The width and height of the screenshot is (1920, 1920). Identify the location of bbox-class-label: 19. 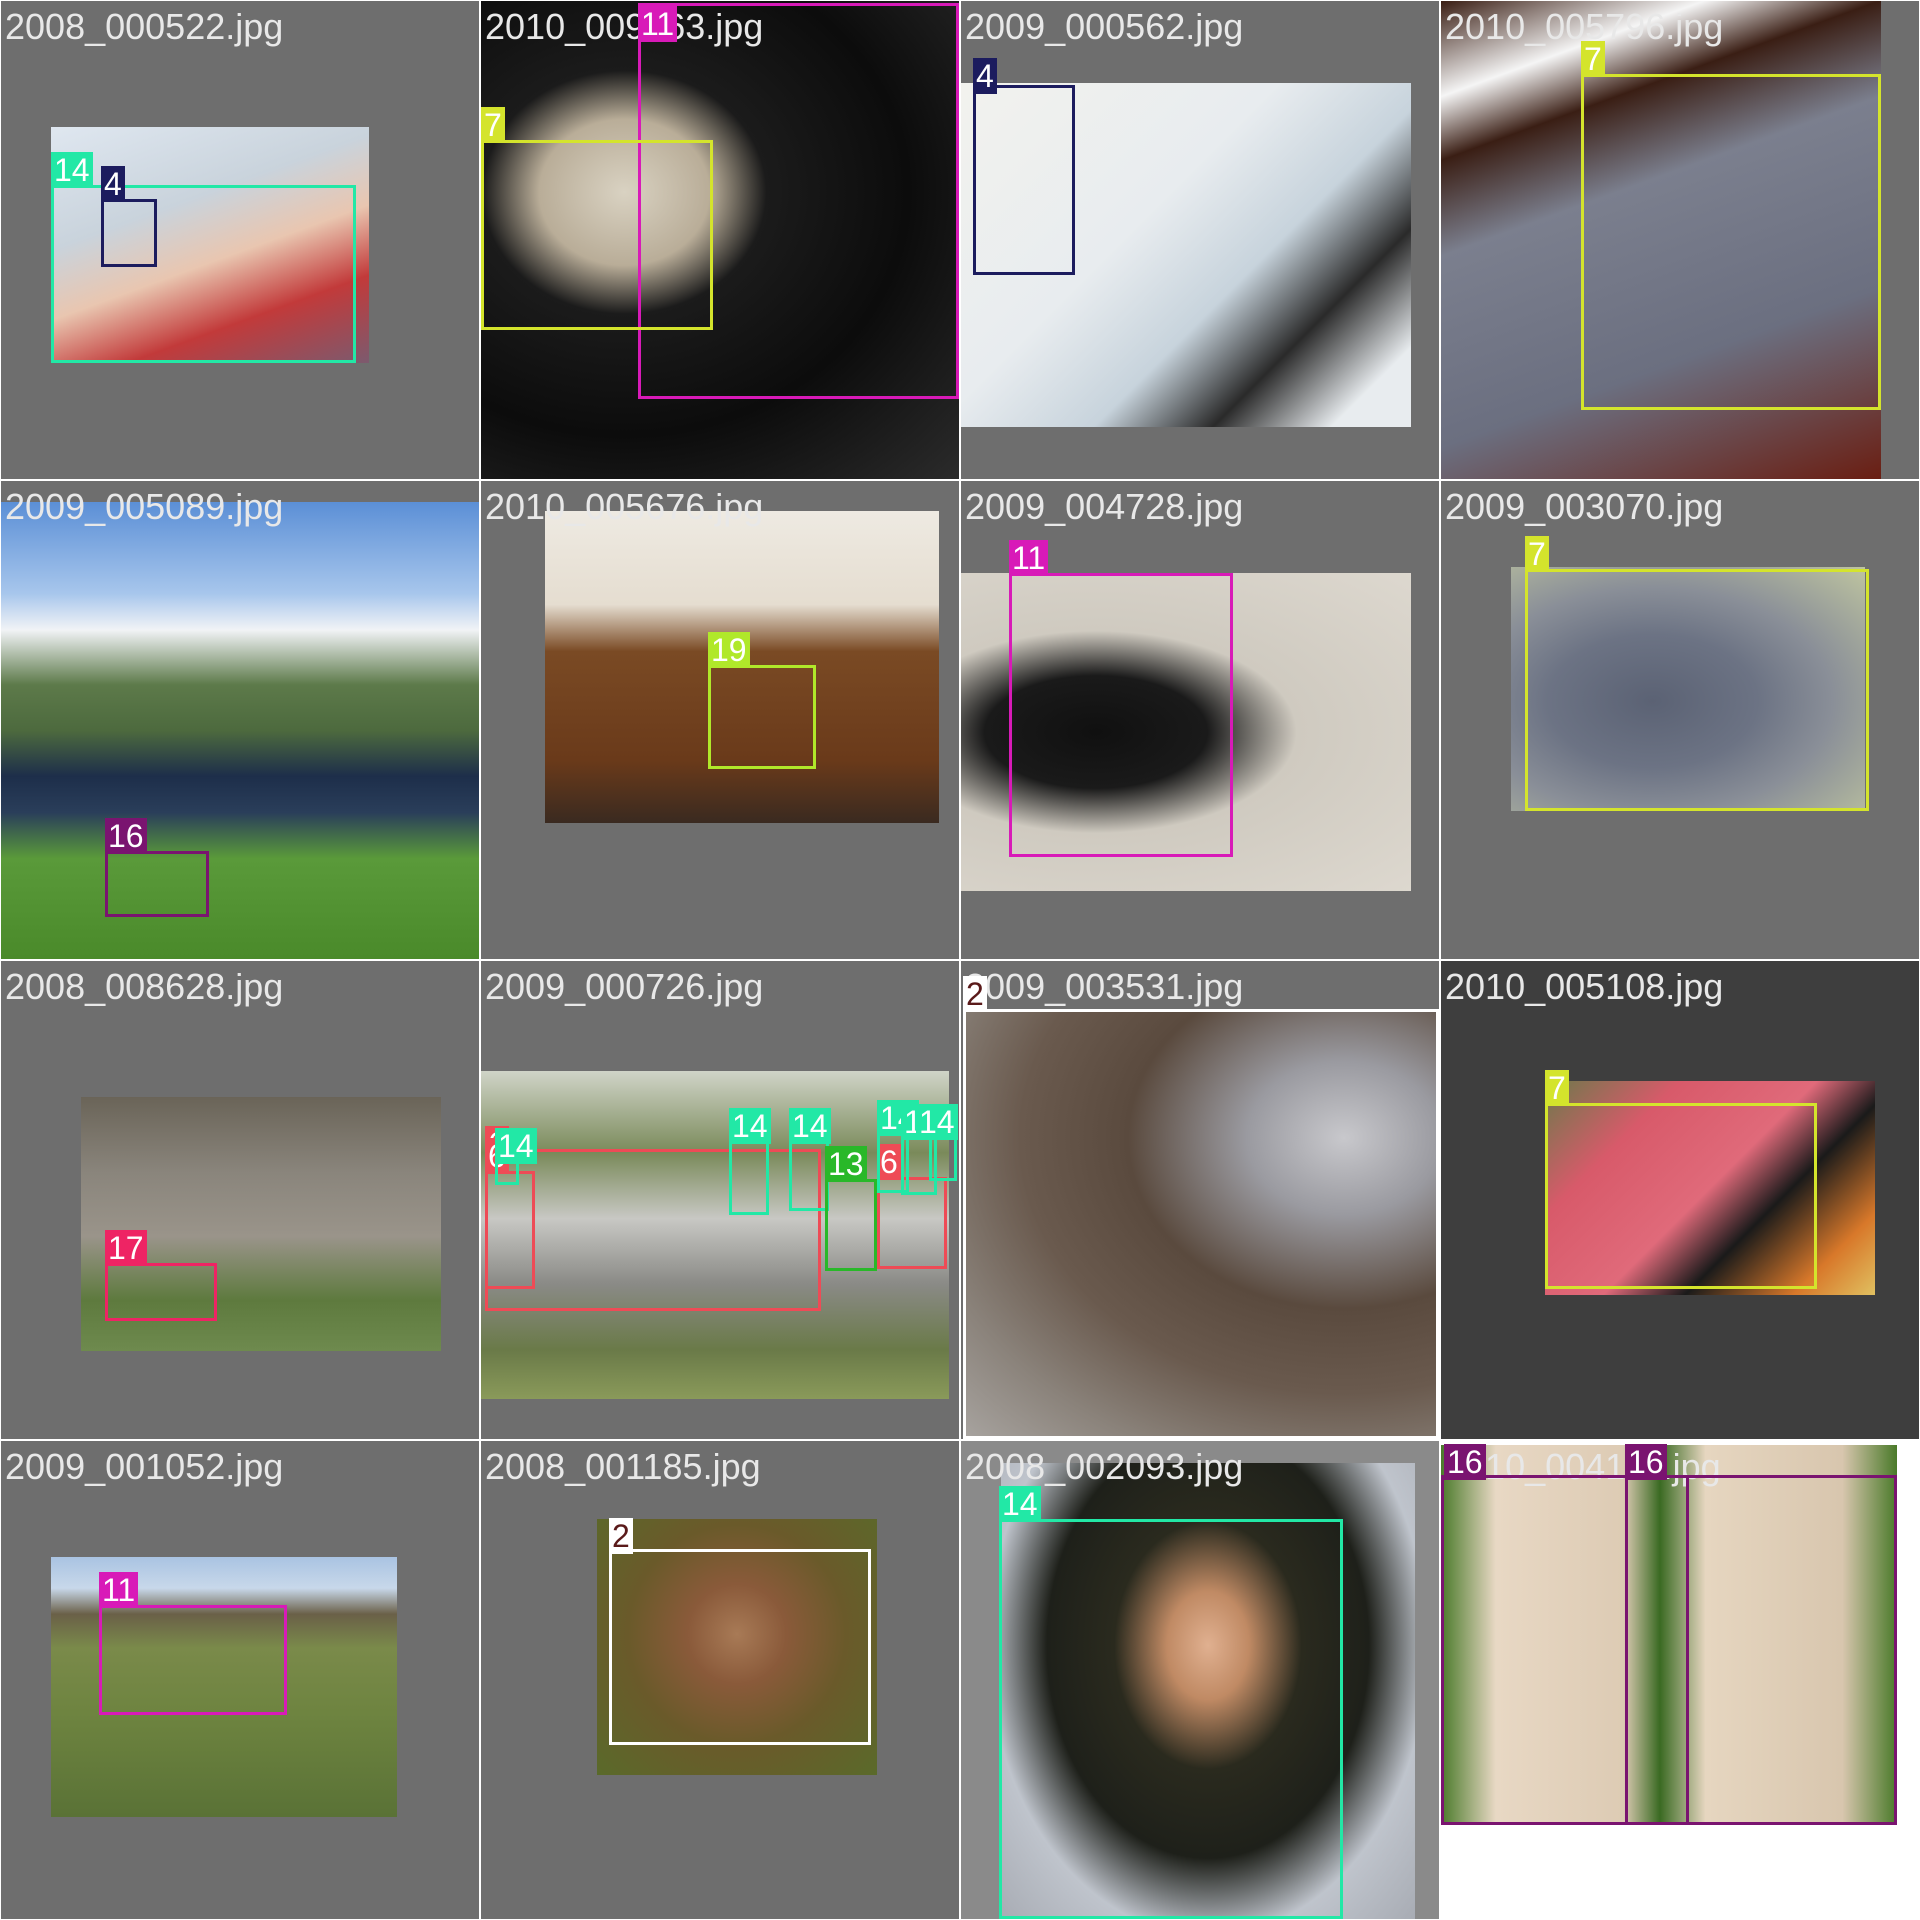
(729, 650).